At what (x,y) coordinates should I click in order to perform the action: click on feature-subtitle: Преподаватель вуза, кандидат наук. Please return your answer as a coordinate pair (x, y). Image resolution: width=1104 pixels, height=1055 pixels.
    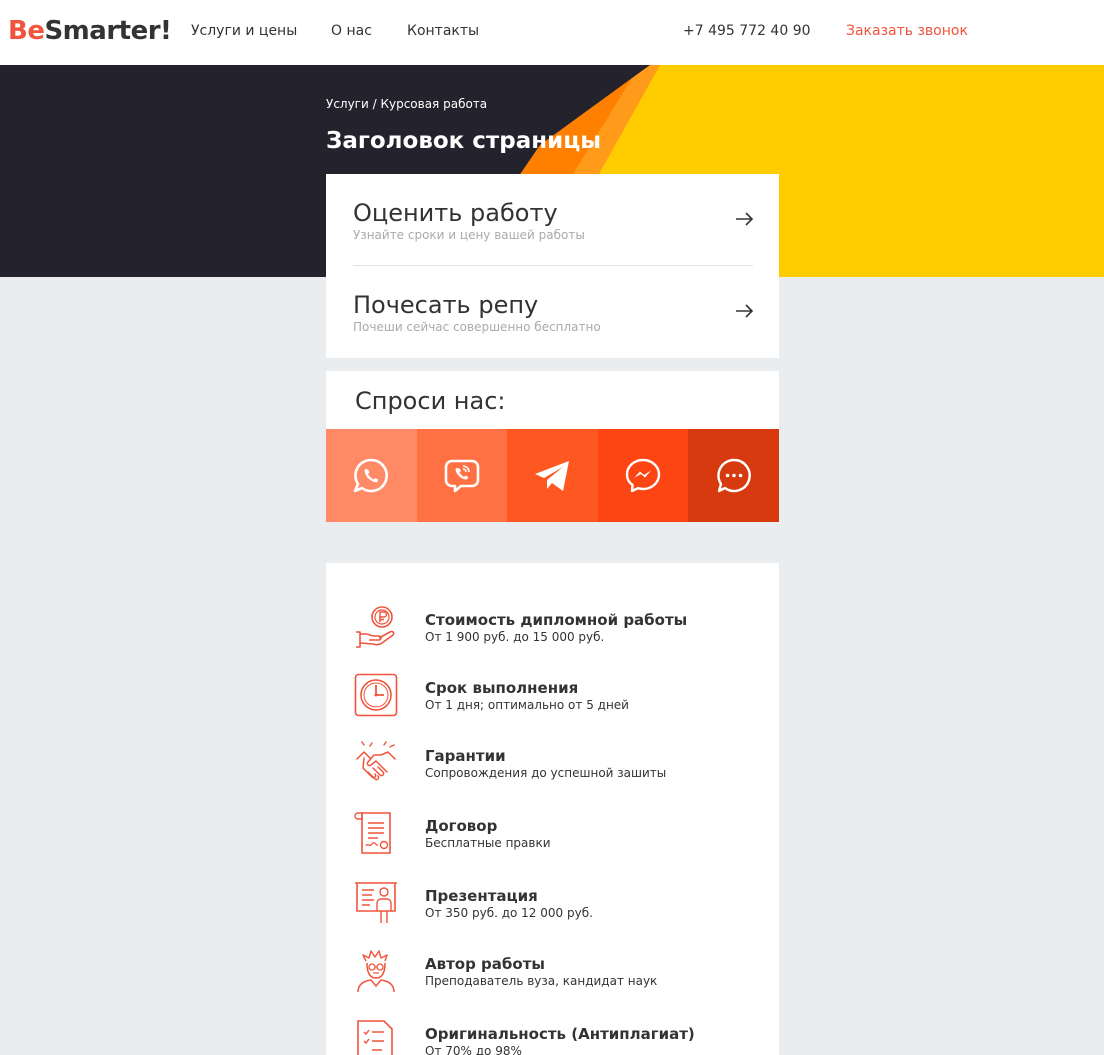
    Looking at the image, I should click on (541, 981).